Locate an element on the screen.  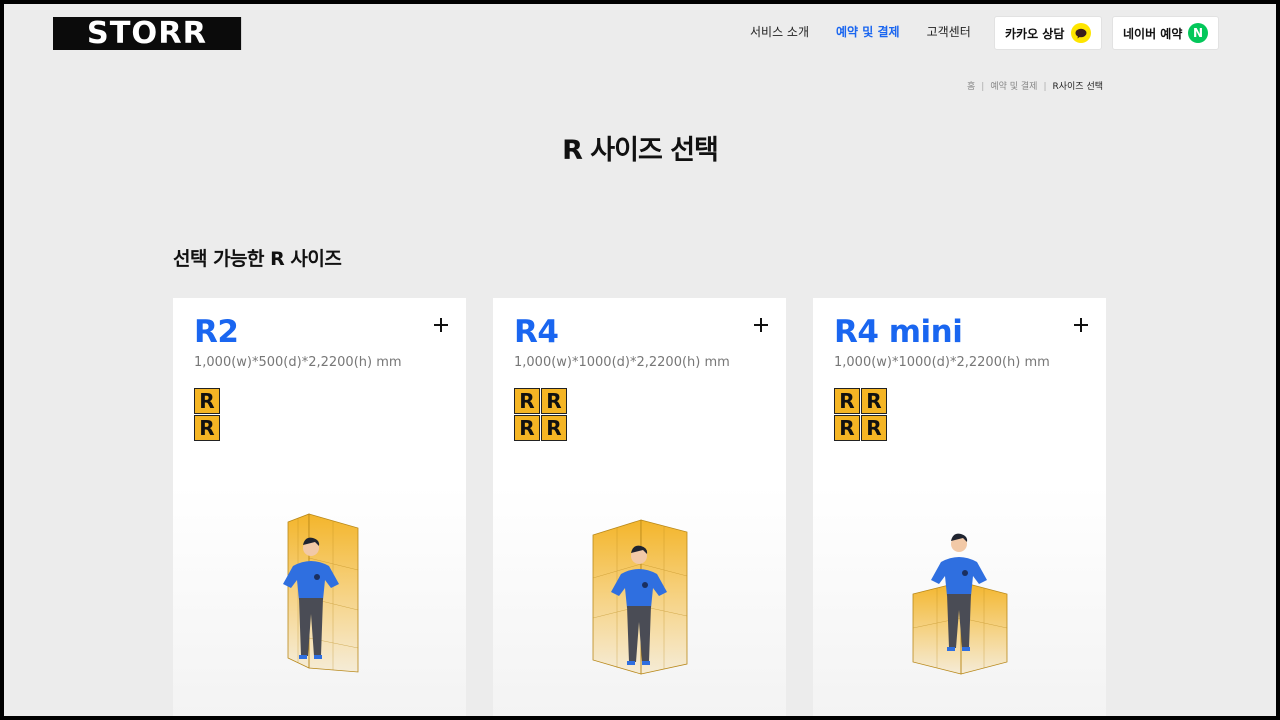
size-card-r2: R2 1,000(w)*500(d)*2,2200(h) mm R R is located at coordinates (319, 507).